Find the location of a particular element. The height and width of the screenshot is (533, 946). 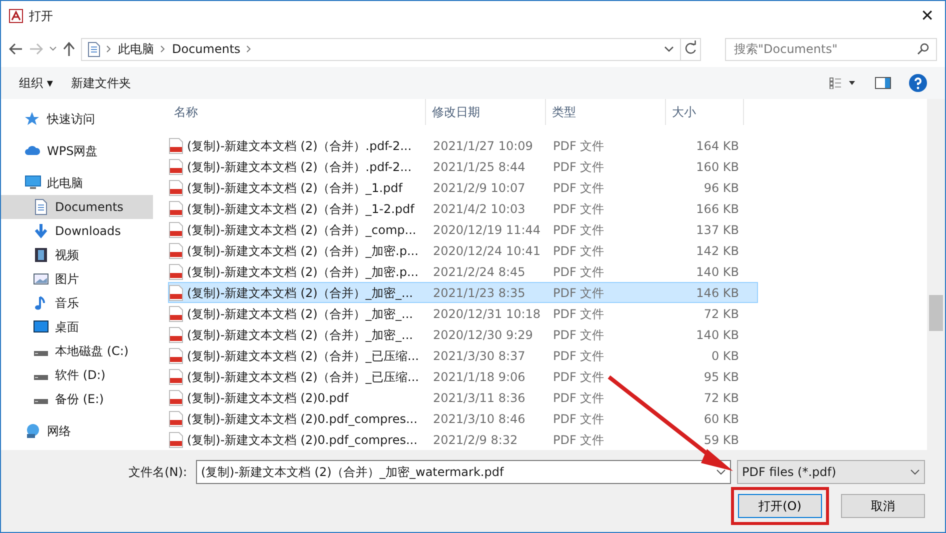

sidebar-item: 软件 (D:) is located at coordinates (77, 375).